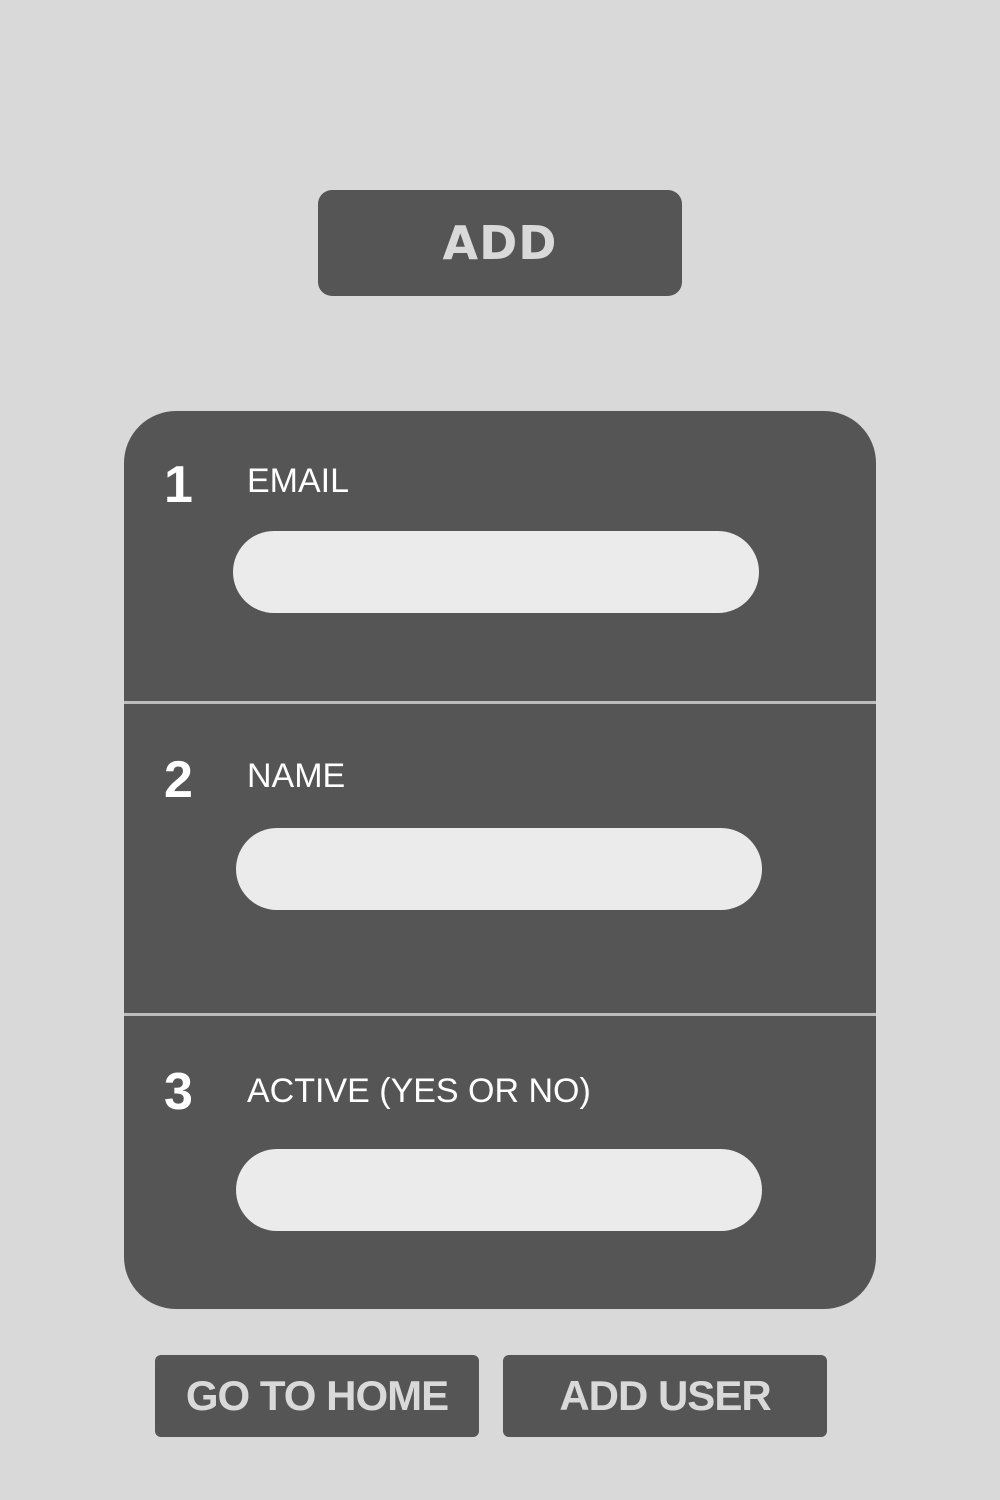 This screenshot has height=1500, width=1000. What do you see at coordinates (665, 1396) in the screenshot?
I see `add-user-button: ADD USER` at bounding box center [665, 1396].